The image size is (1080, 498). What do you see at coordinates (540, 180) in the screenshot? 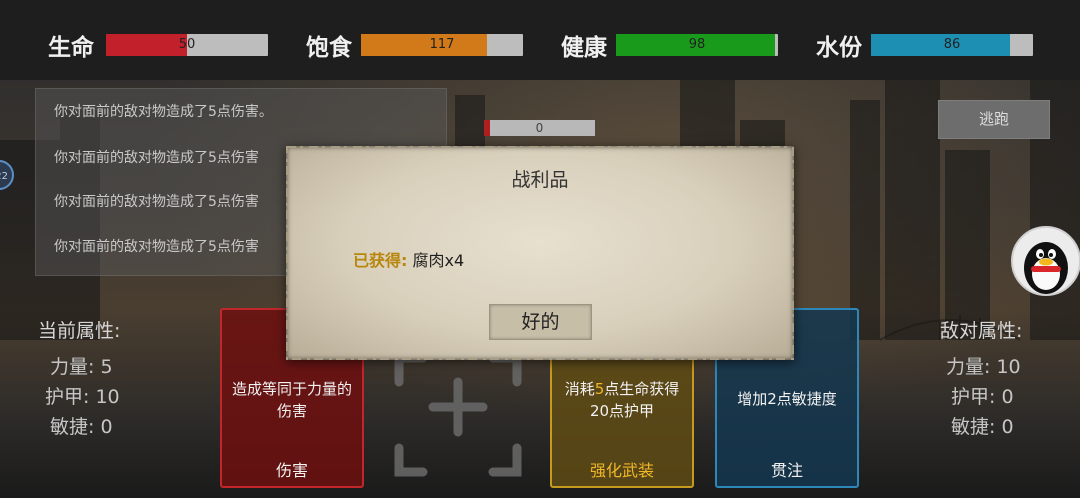
I see `dialog-title: 战利品` at bounding box center [540, 180].